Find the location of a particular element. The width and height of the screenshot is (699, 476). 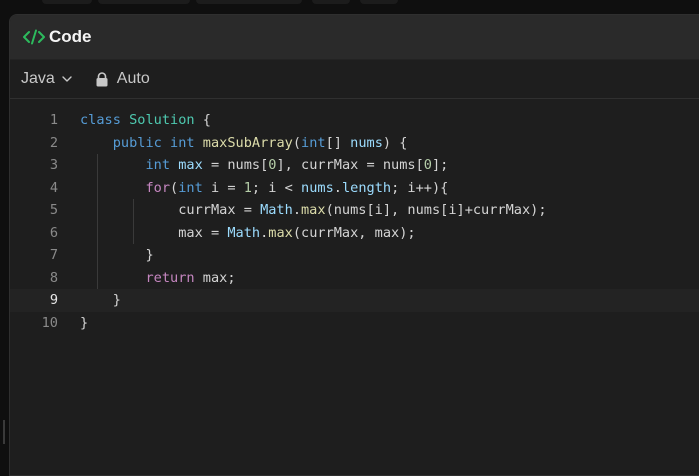

panel-title: Code is located at coordinates (70, 36).